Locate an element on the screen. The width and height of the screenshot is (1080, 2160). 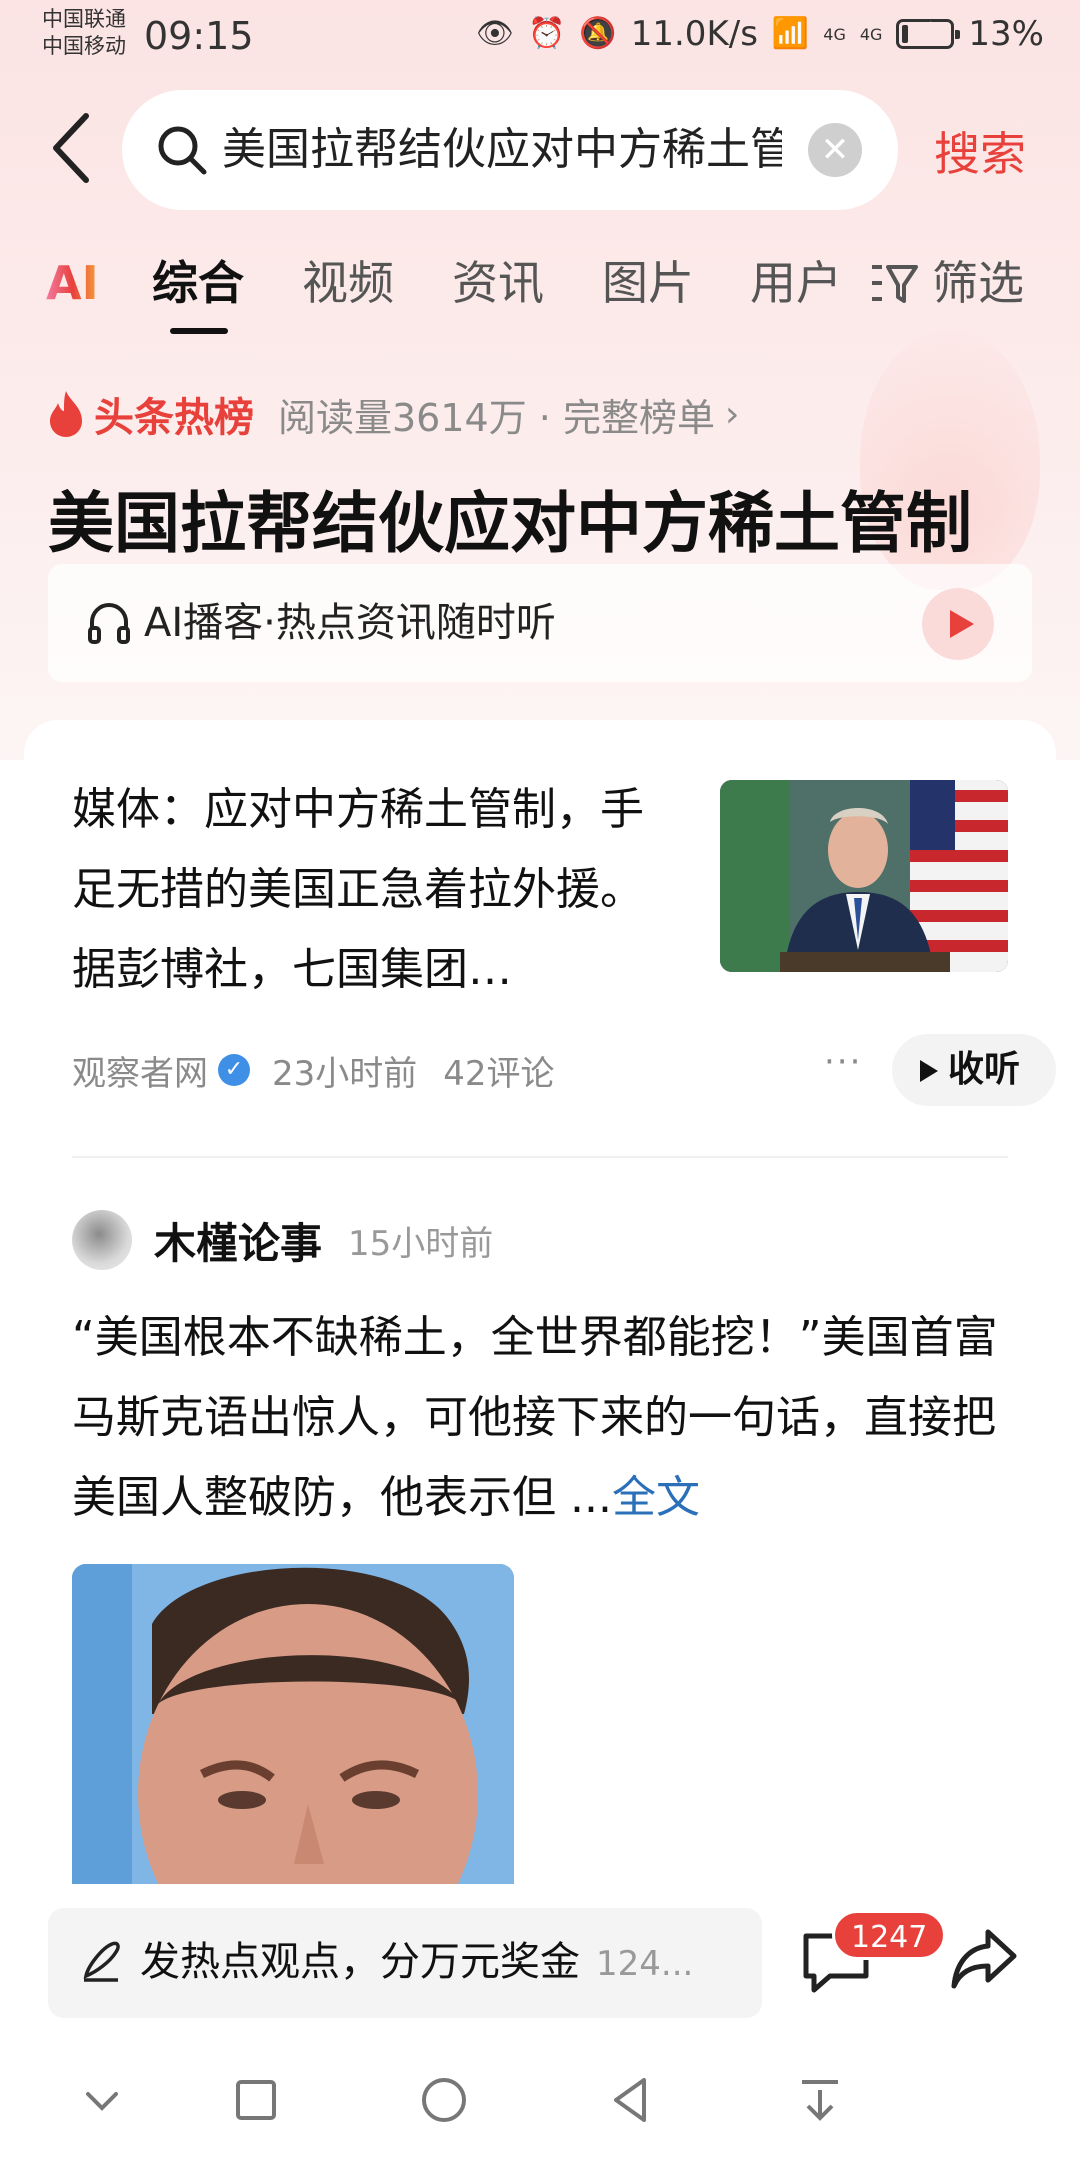
filter-button: 筛选 is located at coordinates (946, 283).